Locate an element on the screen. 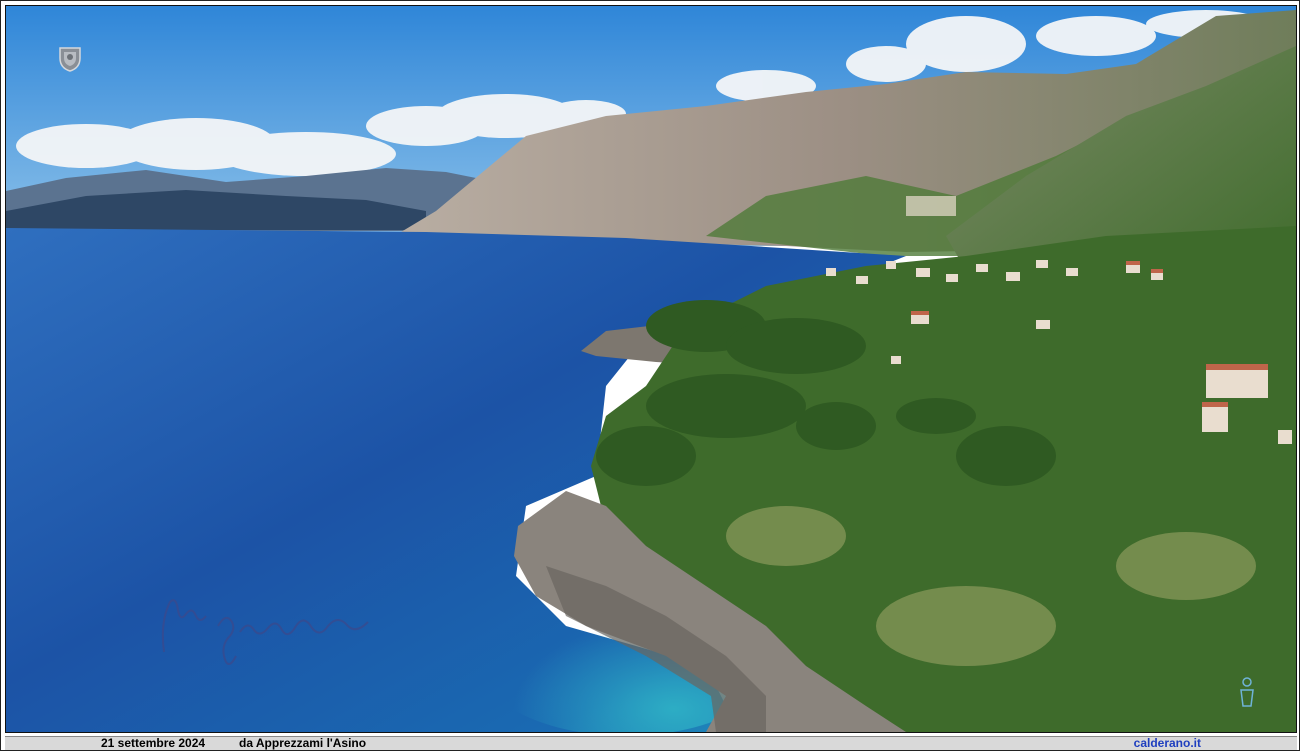 The height and width of the screenshot is (751, 1300). site-link: calderano.it is located at coordinates (1167, 743).